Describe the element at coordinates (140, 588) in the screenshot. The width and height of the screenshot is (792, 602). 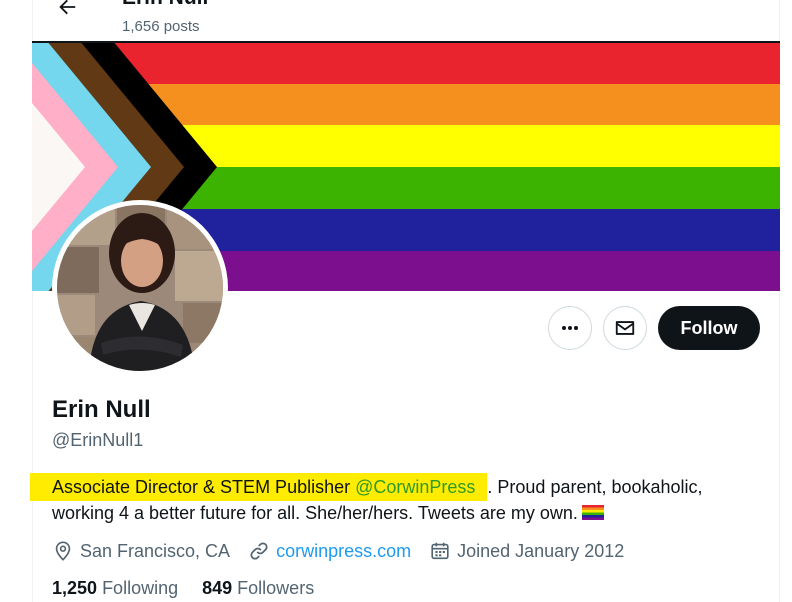
I see `following-label: Following` at that location.